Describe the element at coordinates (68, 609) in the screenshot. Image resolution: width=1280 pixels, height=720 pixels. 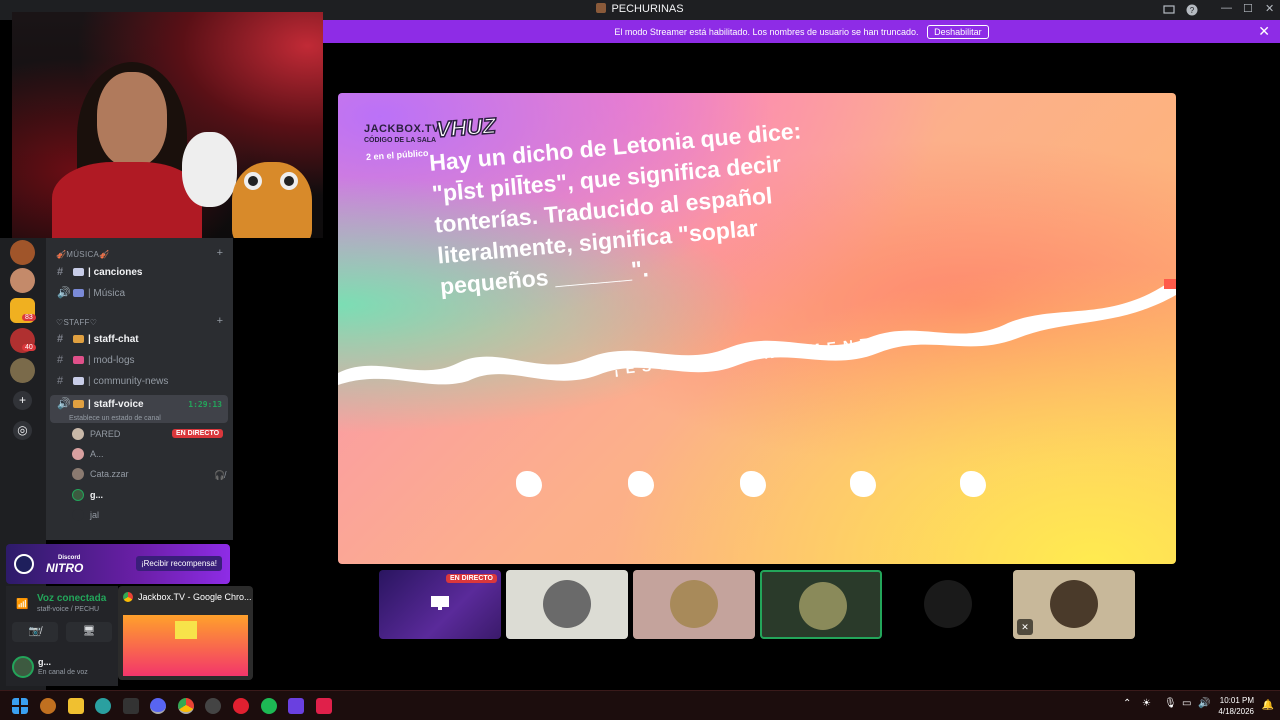
I see `voice-channel-path: staff-voice / PECHU` at that location.